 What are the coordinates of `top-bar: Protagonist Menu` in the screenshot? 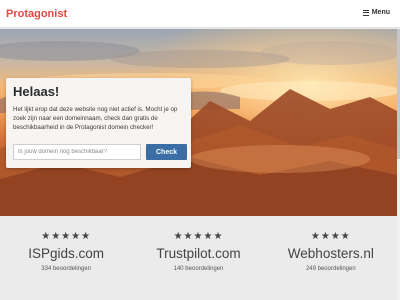 It's located at (200, 14).